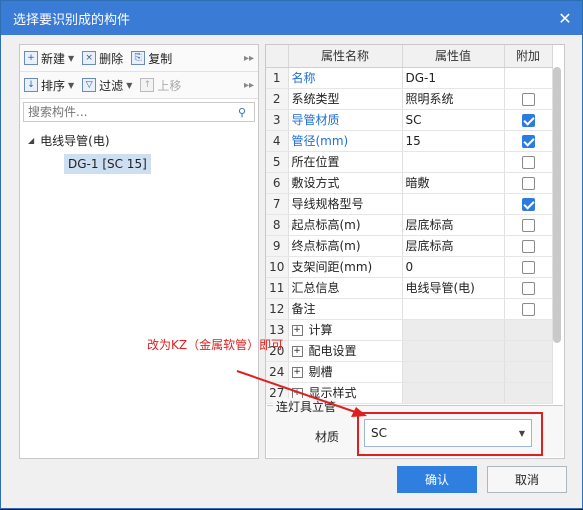  What do you see at coordinates (345, 162) in the screenshot?
I see `property-name: 所在位置` at bounding box center [345, 162].